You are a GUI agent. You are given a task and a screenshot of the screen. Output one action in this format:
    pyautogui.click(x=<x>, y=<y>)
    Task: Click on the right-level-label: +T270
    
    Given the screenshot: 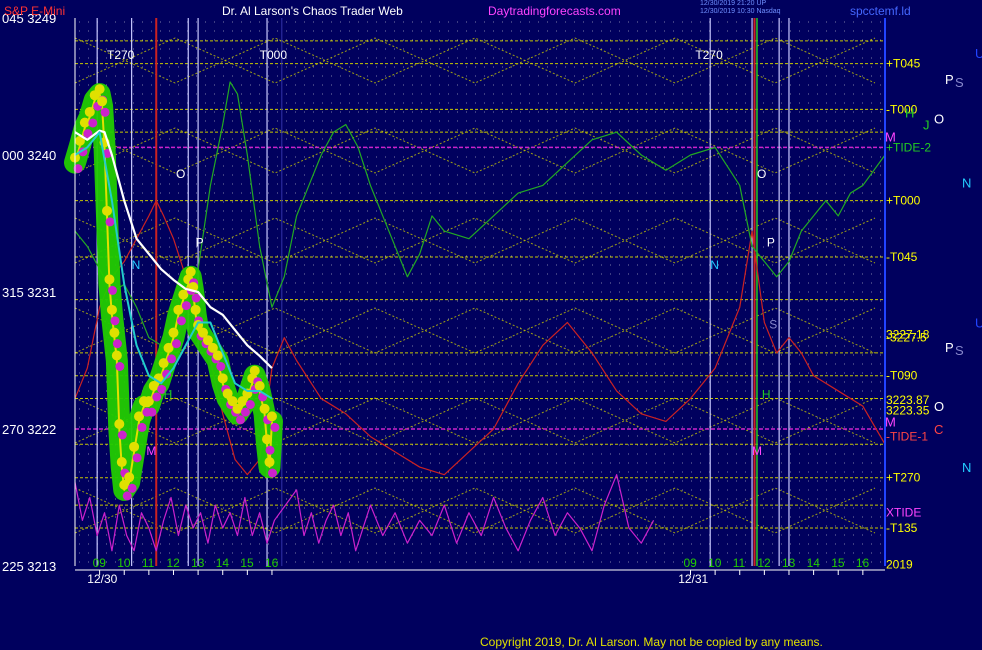 What is the action you would take?
    pyautogui.click(x=903, y=478)
    